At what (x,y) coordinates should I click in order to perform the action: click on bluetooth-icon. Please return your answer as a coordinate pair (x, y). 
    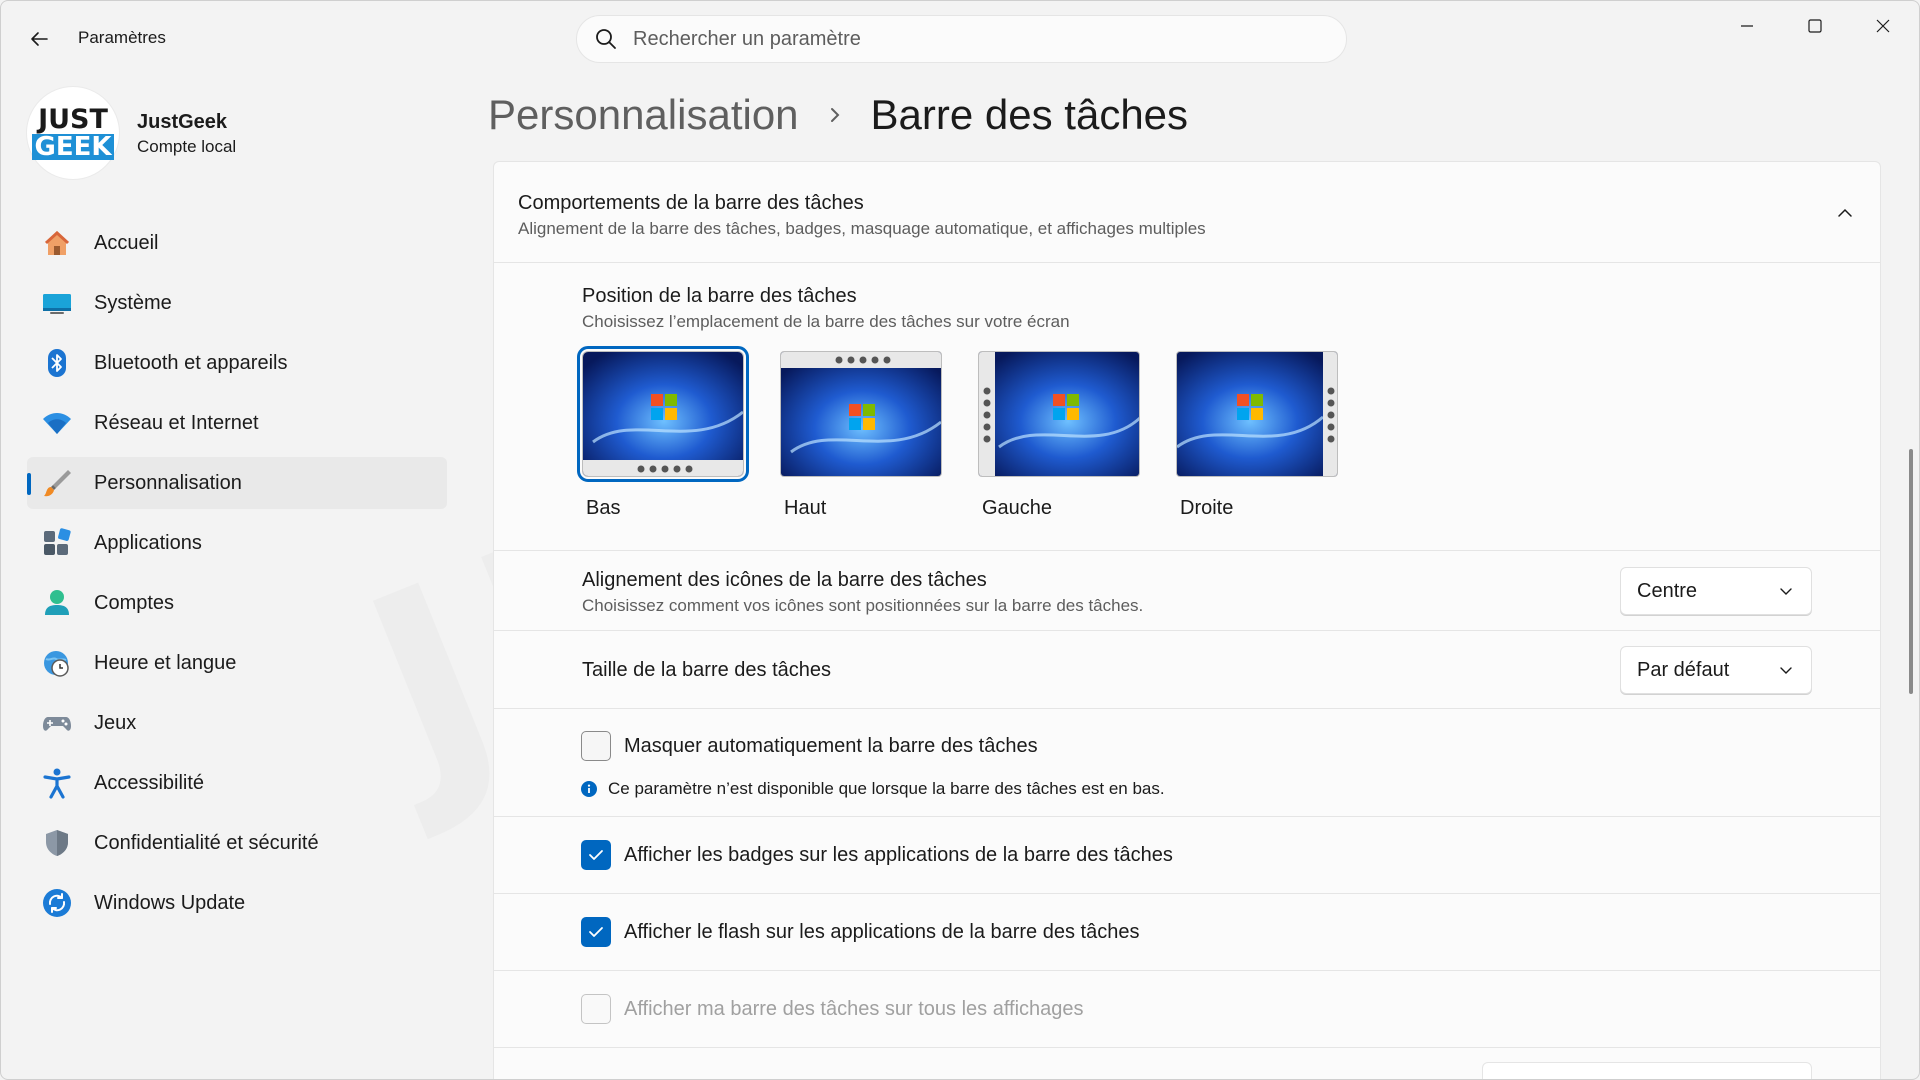
    Looking at the image, I should click on (57, 363).